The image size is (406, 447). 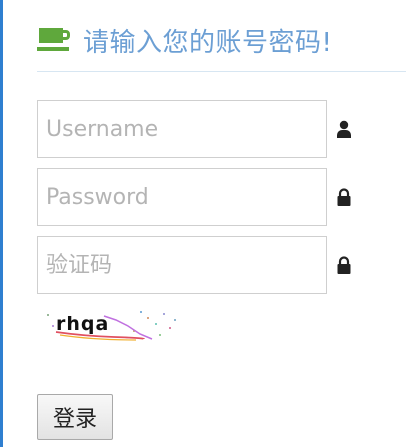 I want to click on password-input, so click(x=182, y=197).